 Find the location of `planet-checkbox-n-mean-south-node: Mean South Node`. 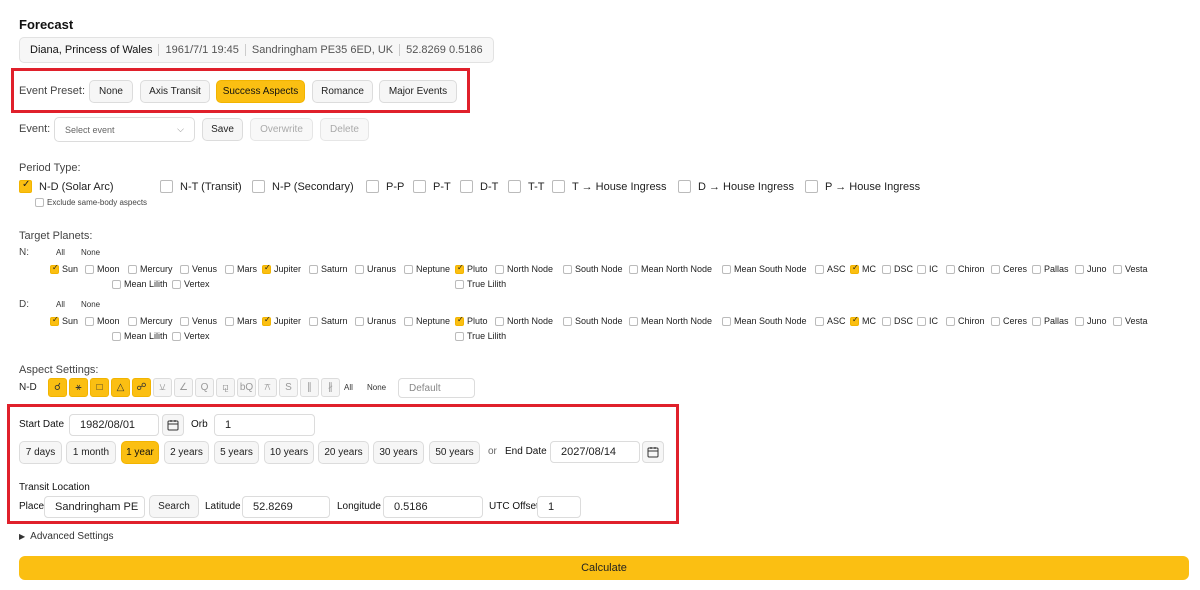

planet-checkbox-n-mean-south-node: Mean South Node is located at coordinates (764, 269).